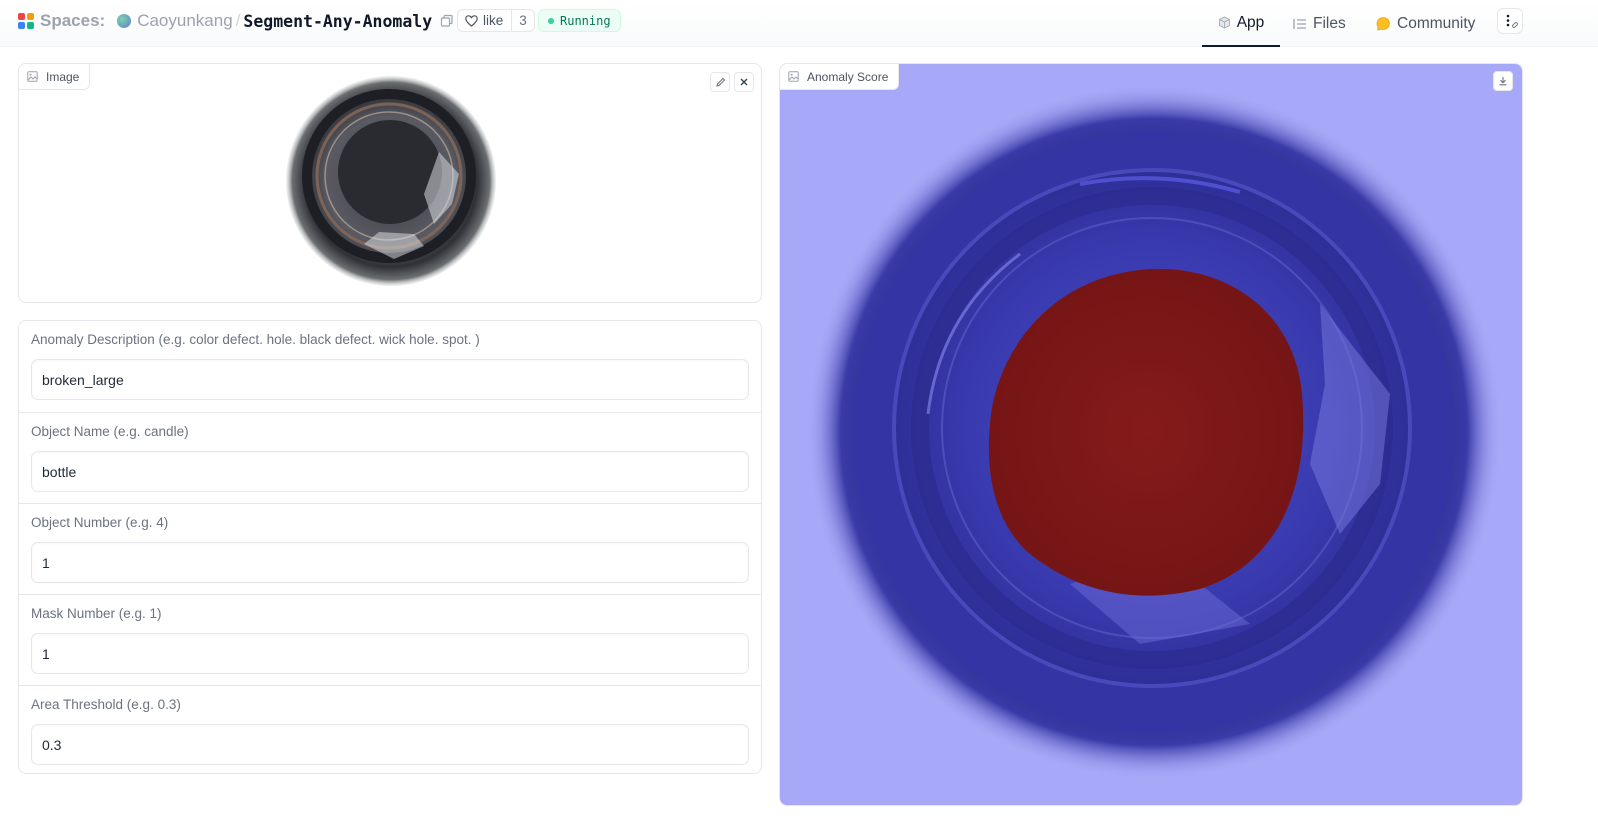 The width and height of the screenshot is (1598, 820). I want to click on owner-avatar, so click(124, 21).